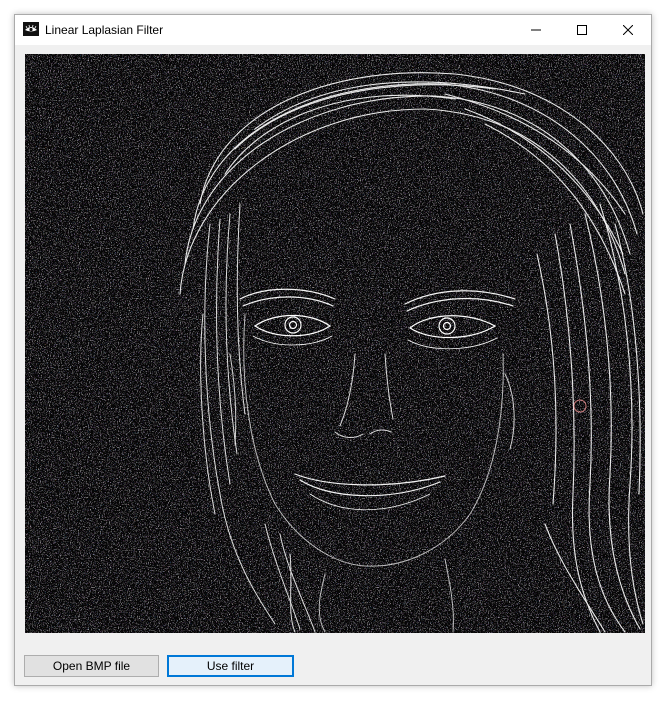 This screenshot has width=668, height=705. I want to click on window-title: Linear Laplasian Filter, so click(104, 30).